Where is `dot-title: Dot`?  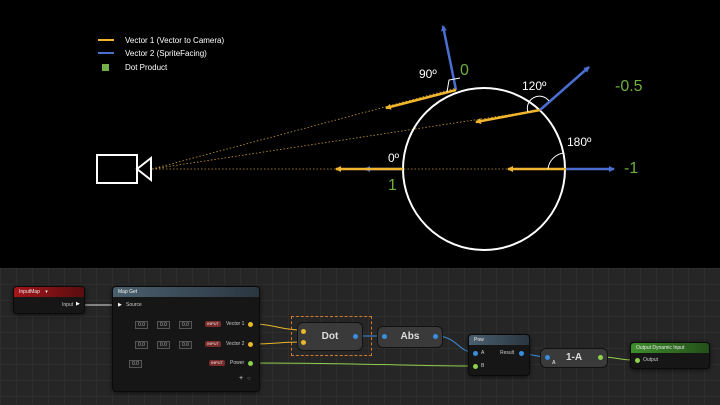 dot-title: Dot is located at coordinates (330, 336).